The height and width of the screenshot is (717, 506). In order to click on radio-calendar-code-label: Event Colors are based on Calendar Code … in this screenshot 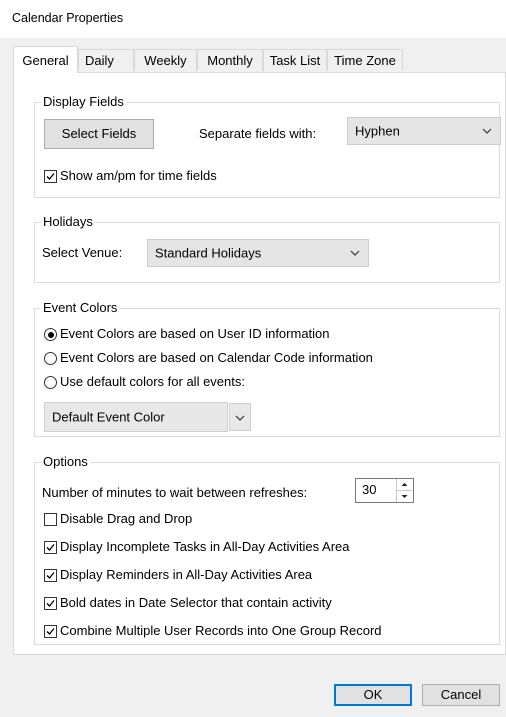, I will do `click(216, 357)`.